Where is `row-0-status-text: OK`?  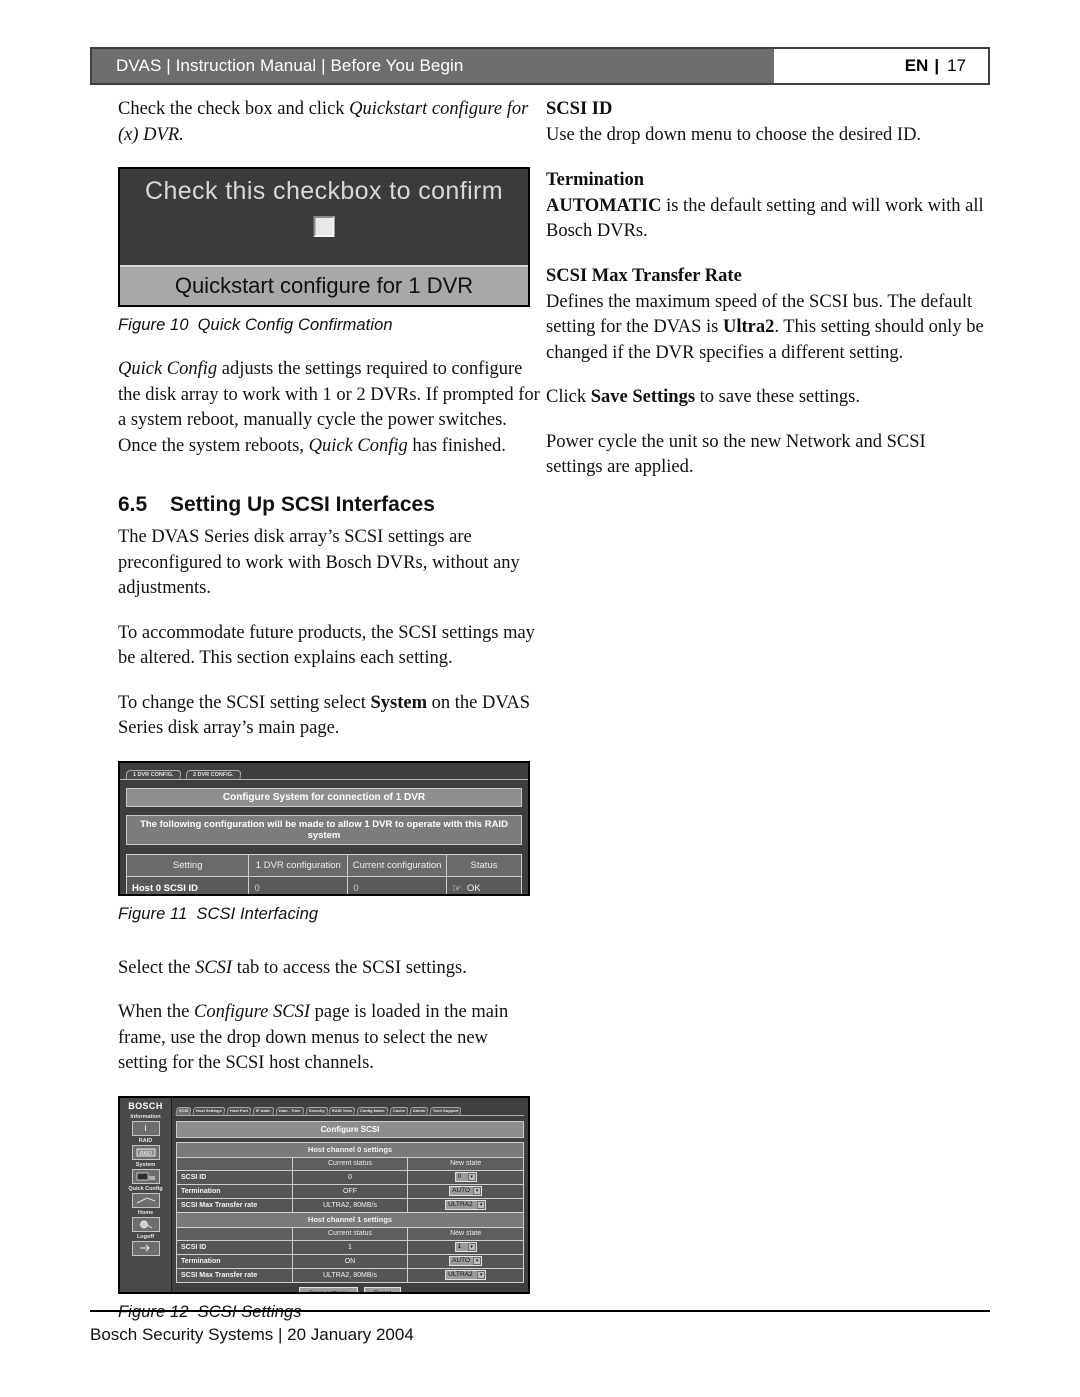 row-0-status-text: OK is located at coordinates (473, 888).